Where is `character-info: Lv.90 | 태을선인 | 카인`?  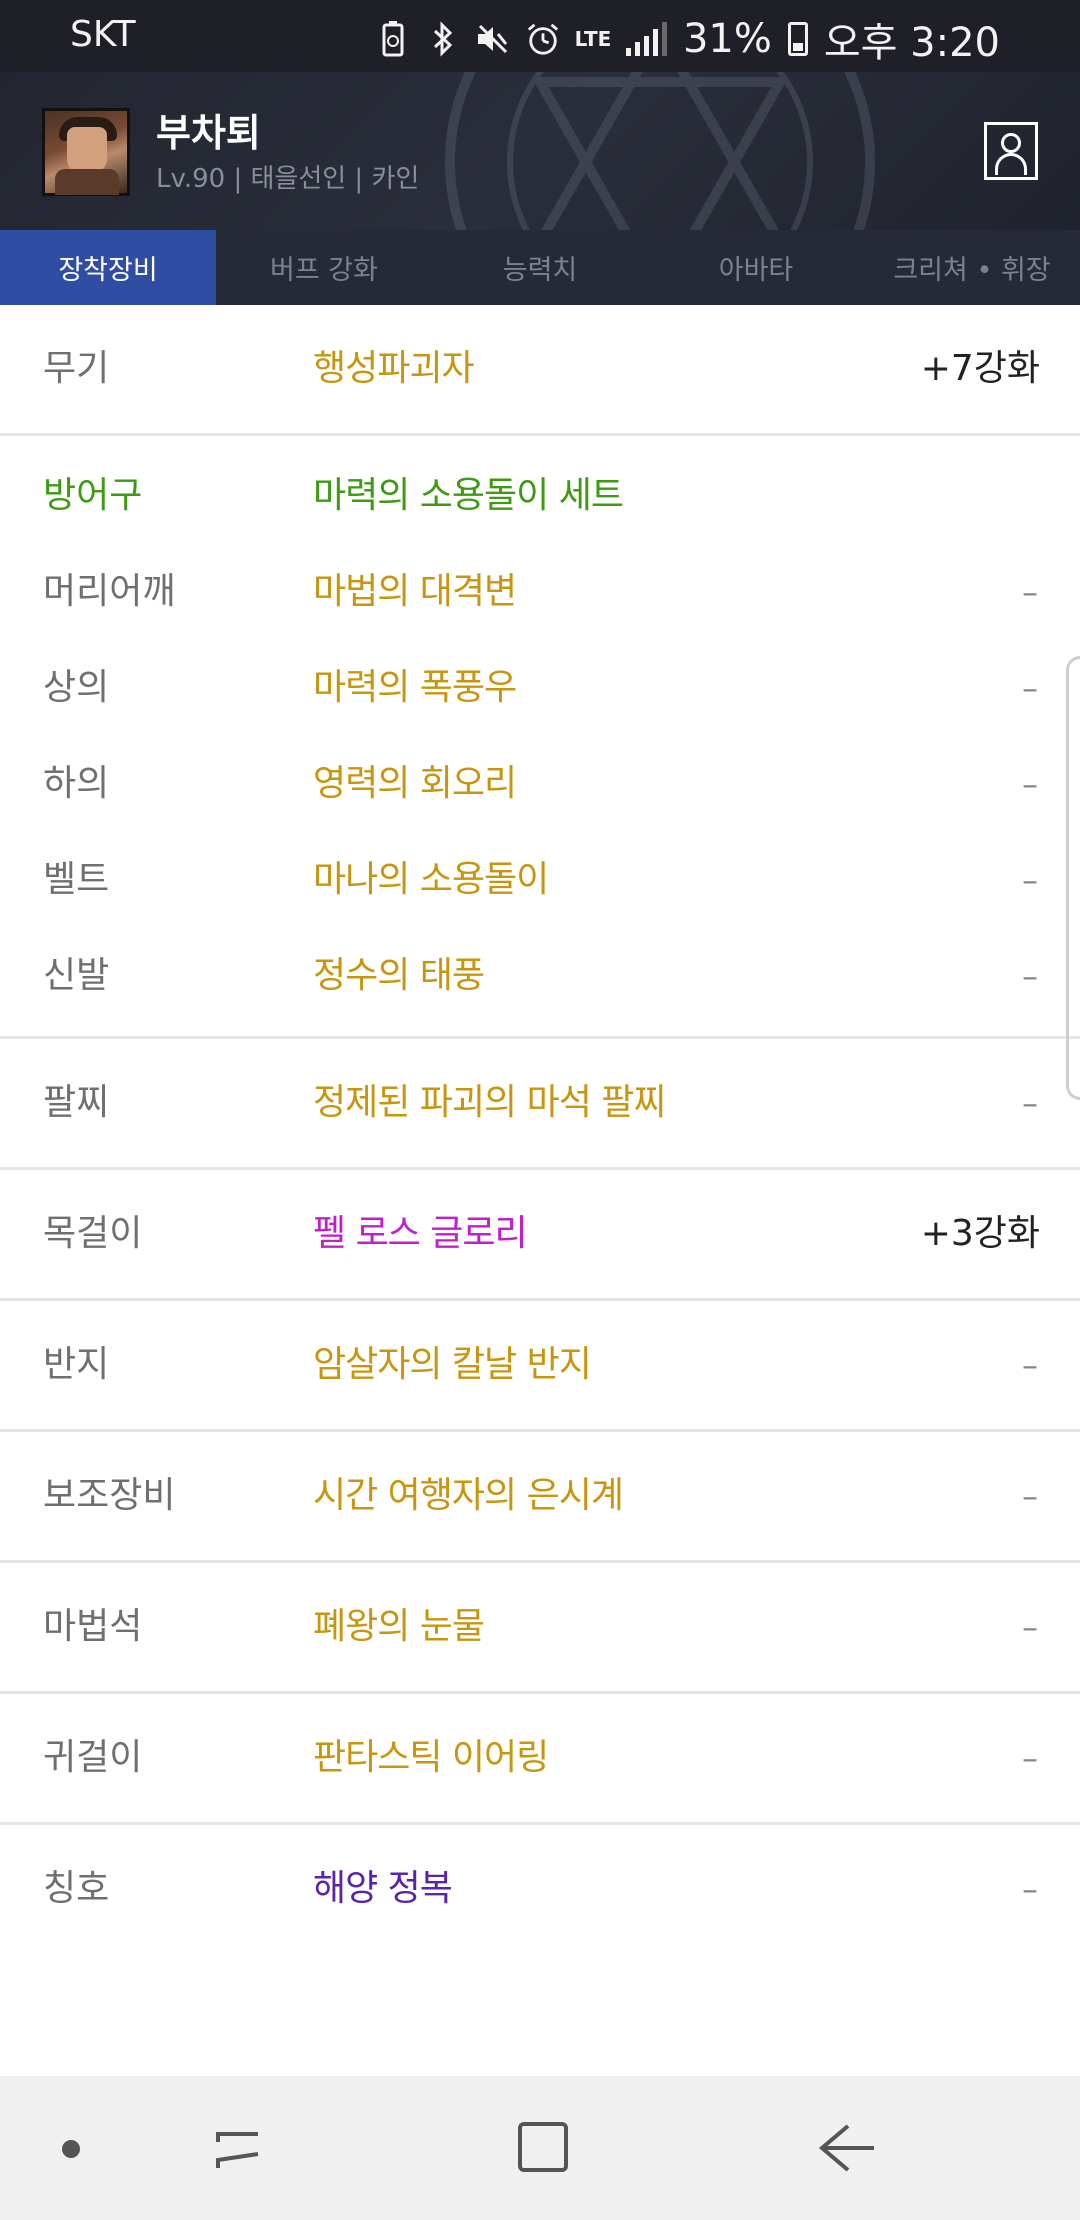 character-info: Lv.90 | 태을선인 | 카인 is located at coordinates (288, 179).